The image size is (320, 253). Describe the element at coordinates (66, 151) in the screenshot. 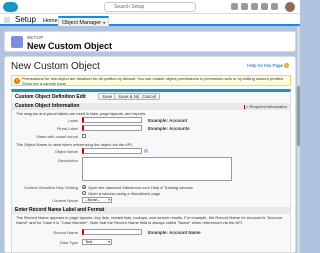

I see `object-name-field-label: Object Name` at that location.